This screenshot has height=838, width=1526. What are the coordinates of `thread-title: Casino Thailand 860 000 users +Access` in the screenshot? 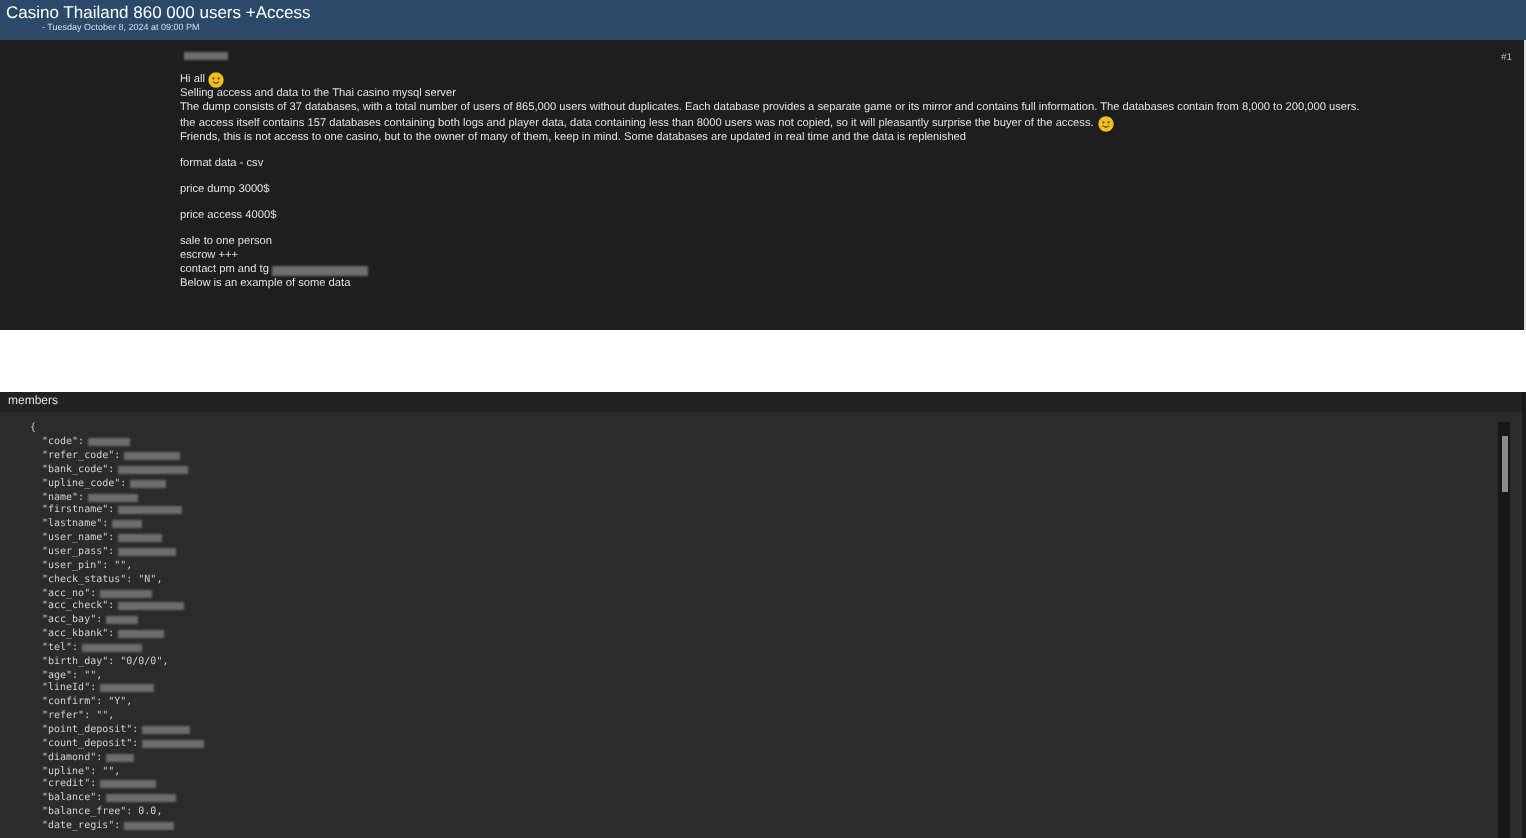 It's located at (158, 12).